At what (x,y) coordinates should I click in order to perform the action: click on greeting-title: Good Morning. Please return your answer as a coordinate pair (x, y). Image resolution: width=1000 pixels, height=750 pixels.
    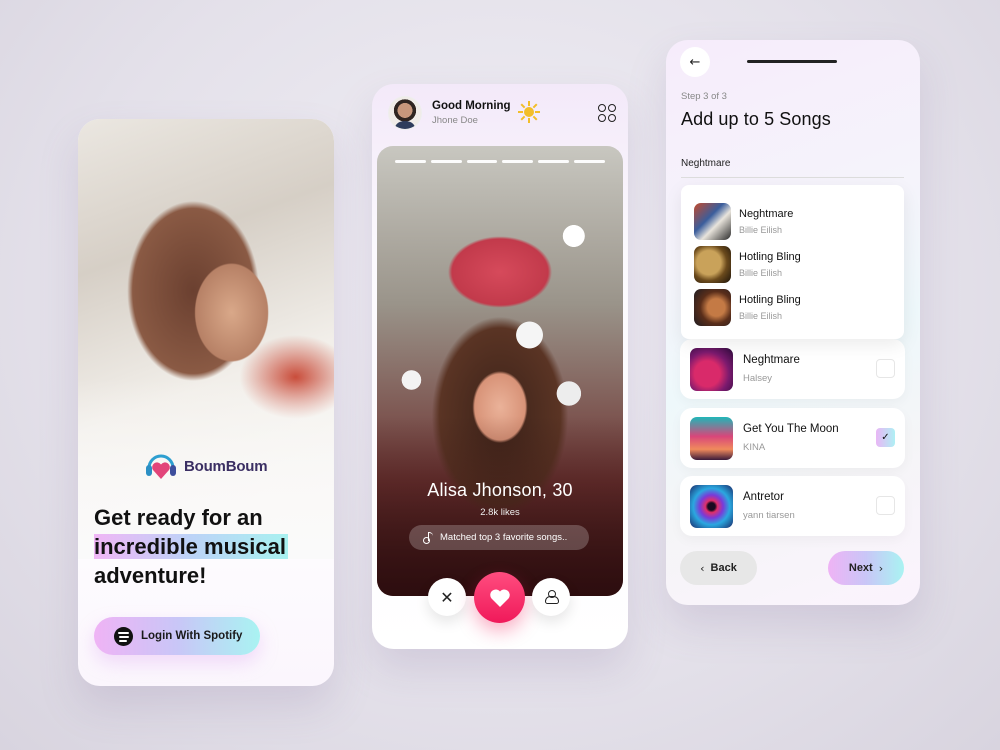
    Looking at the image, I should click on (471, 106).